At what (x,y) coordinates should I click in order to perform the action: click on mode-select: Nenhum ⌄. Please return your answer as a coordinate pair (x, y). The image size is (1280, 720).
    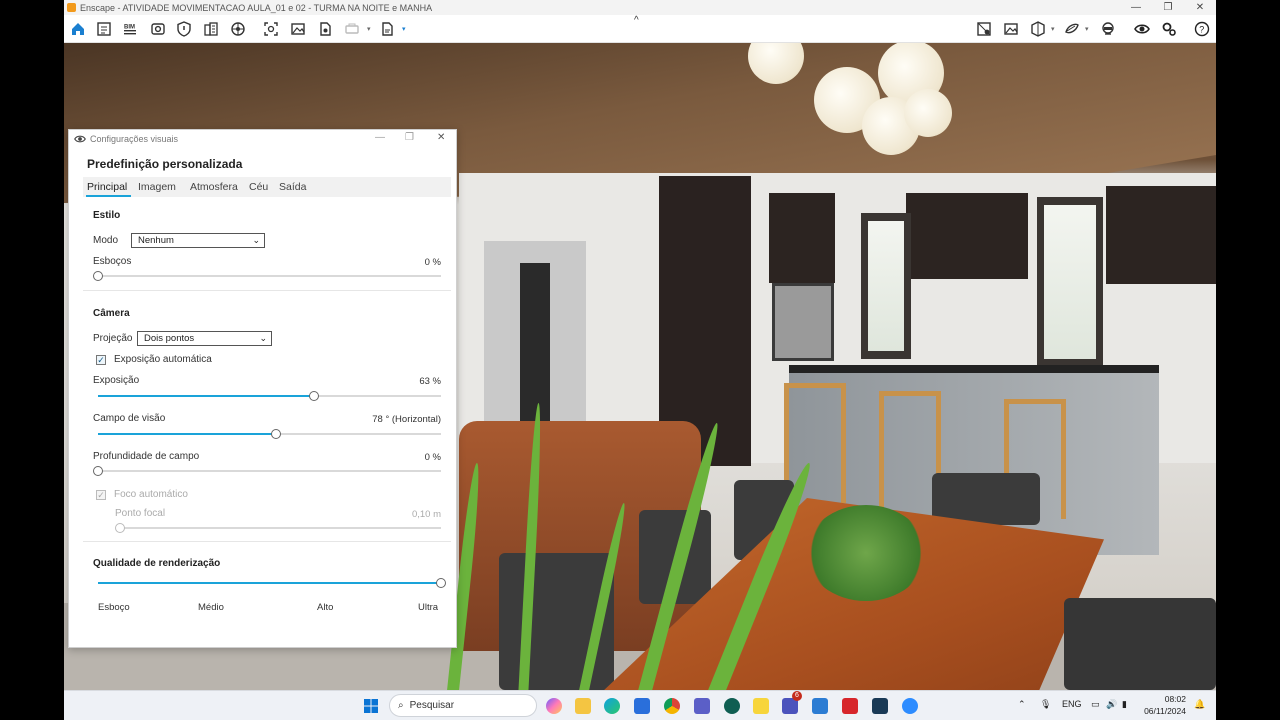
    Looking at the image, I should click on (198, 240).